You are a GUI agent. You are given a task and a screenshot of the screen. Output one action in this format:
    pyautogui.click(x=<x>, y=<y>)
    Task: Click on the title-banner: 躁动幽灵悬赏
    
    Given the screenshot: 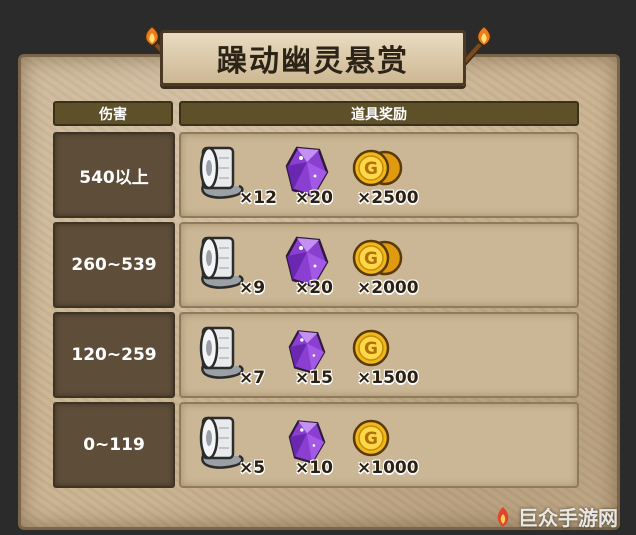 What is the action you would take?
    pyautogui.click(x=313, y=58)
    